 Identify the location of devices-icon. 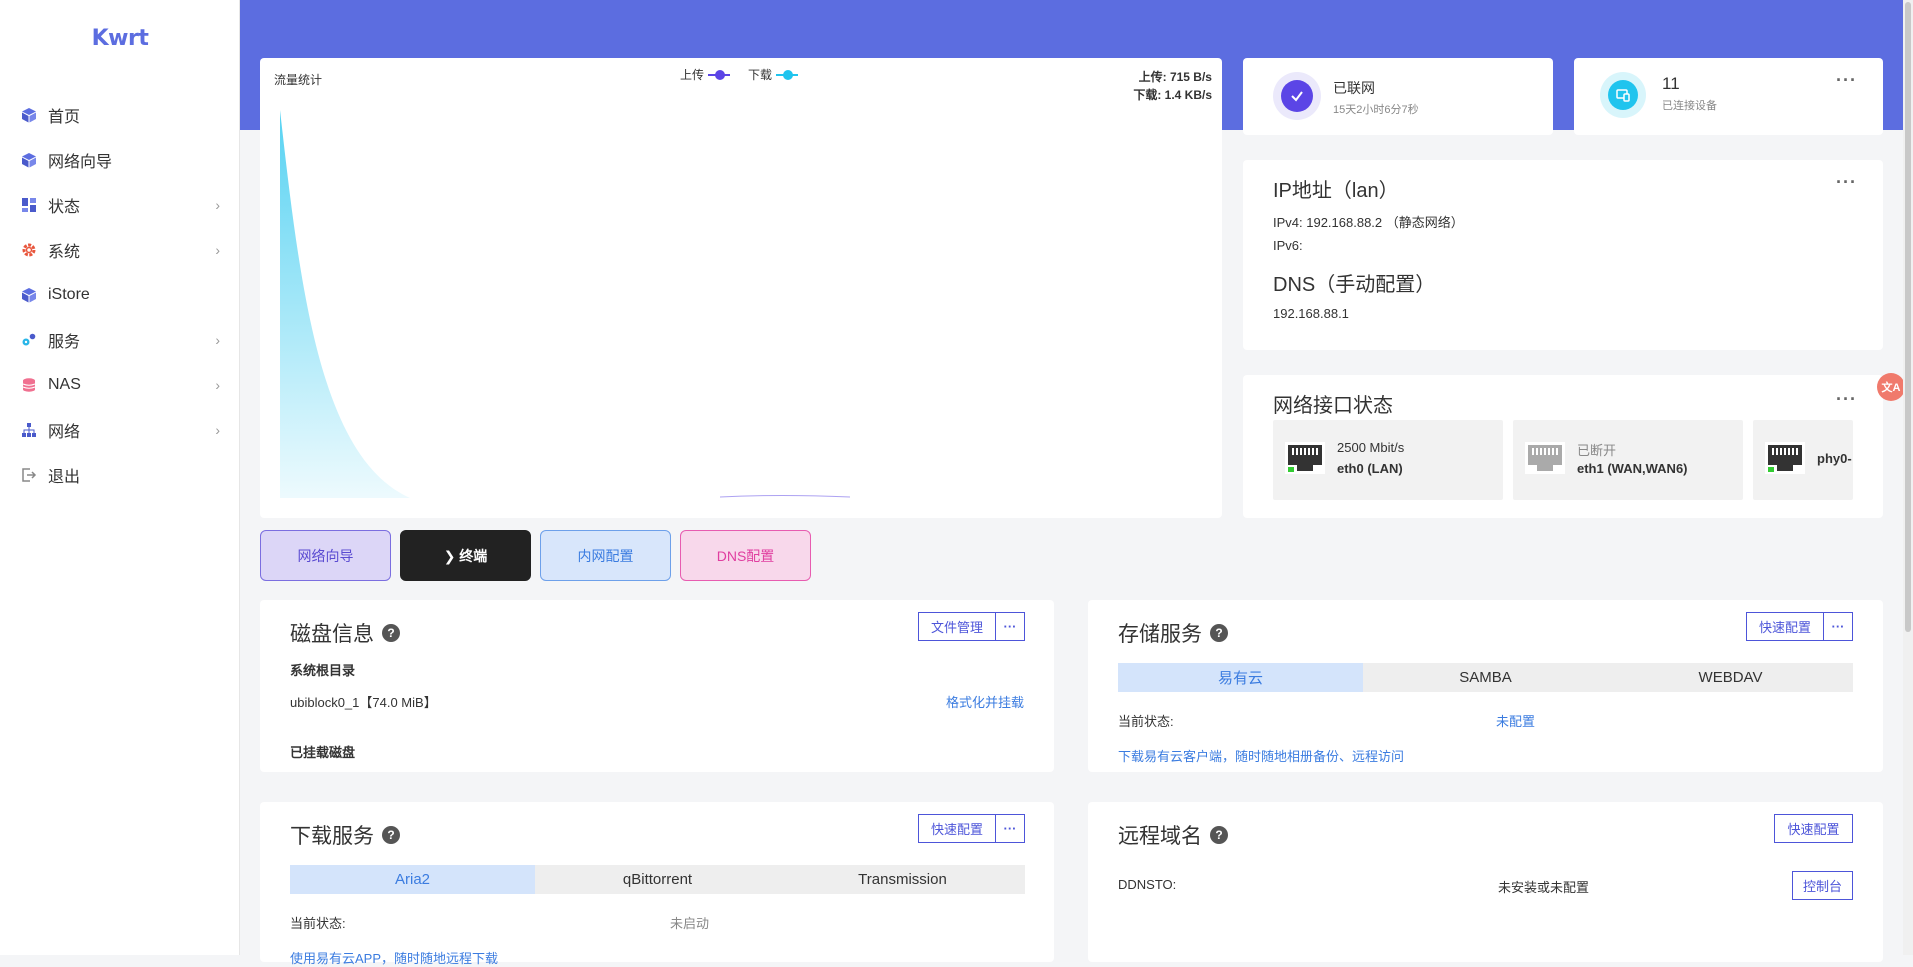
(1623, 95).